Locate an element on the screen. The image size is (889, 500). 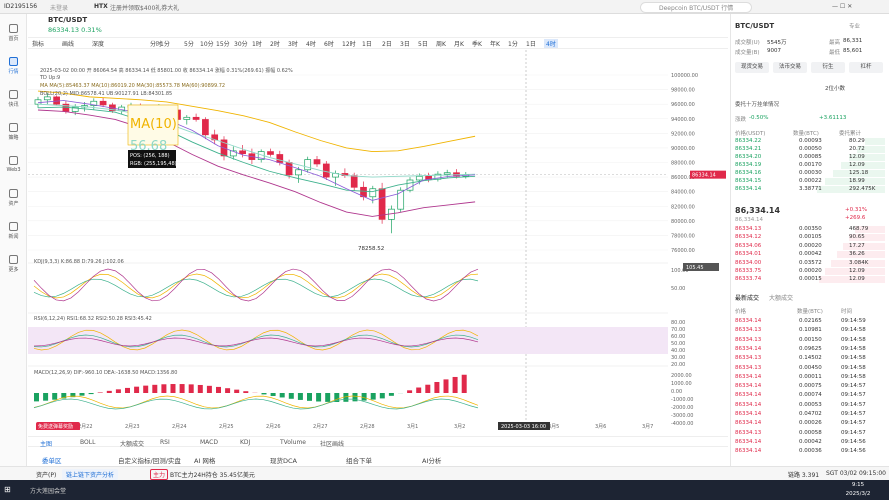
trade-btn-0: 现货交易 is located at coordinates (752, 67).